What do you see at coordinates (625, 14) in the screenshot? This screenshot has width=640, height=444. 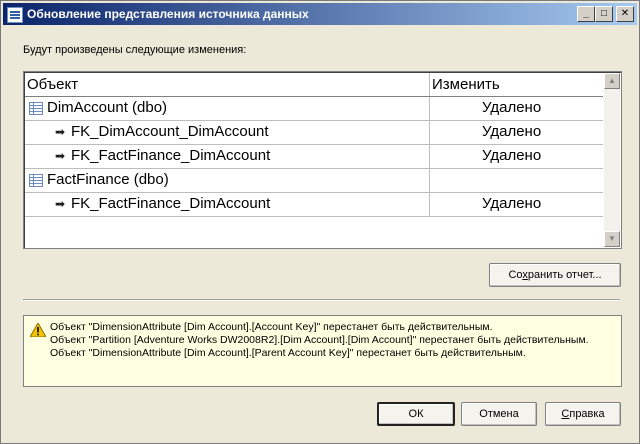 I see `close-button: ✕` at bounding box center [625, 14].